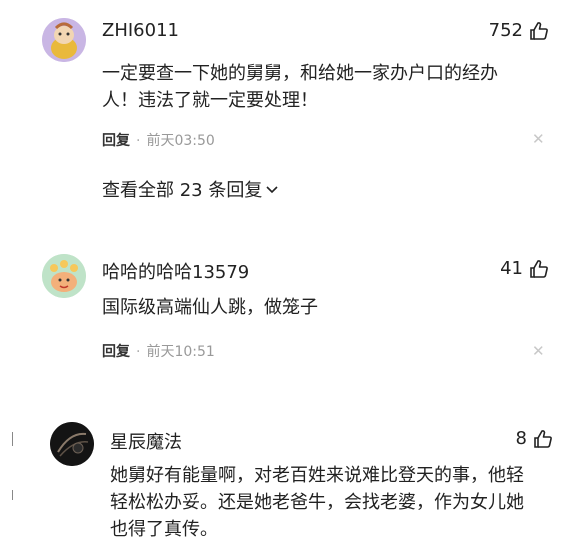 The width and height of the screenshot is (583, 559). I want to click on comment-meta: 回复 · 前天10:51, so click(158, 351).